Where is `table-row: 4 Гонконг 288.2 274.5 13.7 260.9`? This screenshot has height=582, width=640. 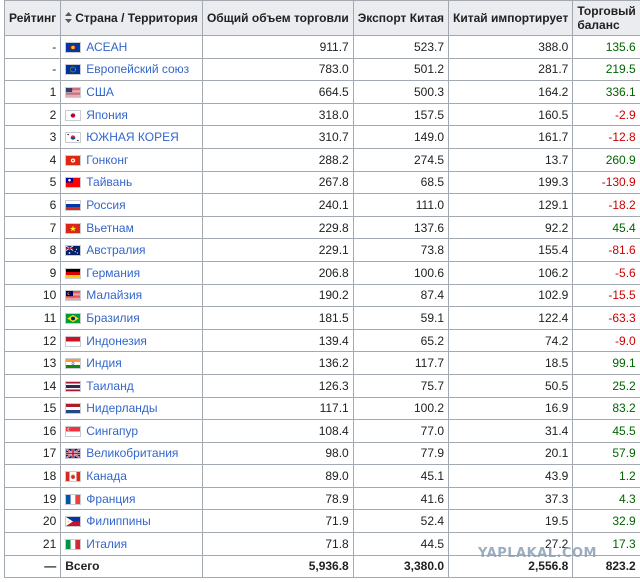
table-row: 4 Гонконг 288.2 274.5 13.7 260.9 is located at coordinates (321, 159).